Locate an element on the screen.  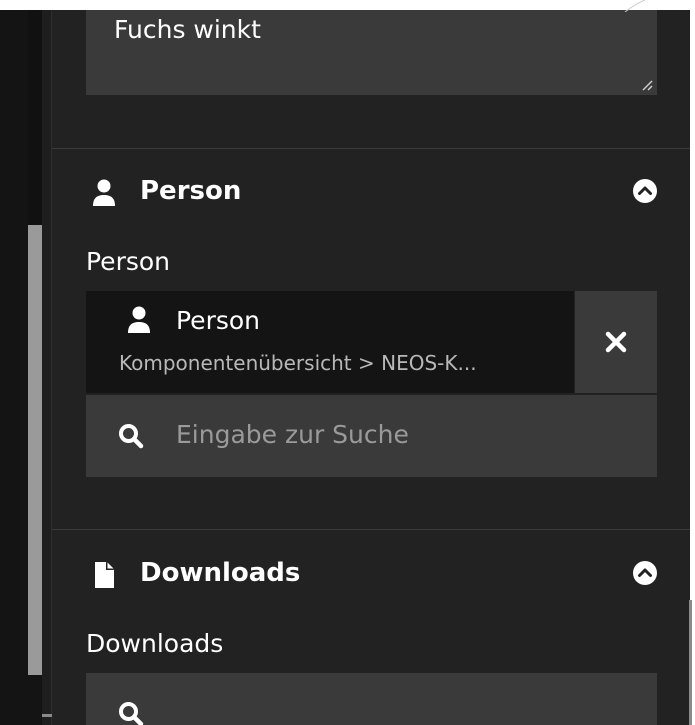
file-icon is located at coordinates (104, 575).